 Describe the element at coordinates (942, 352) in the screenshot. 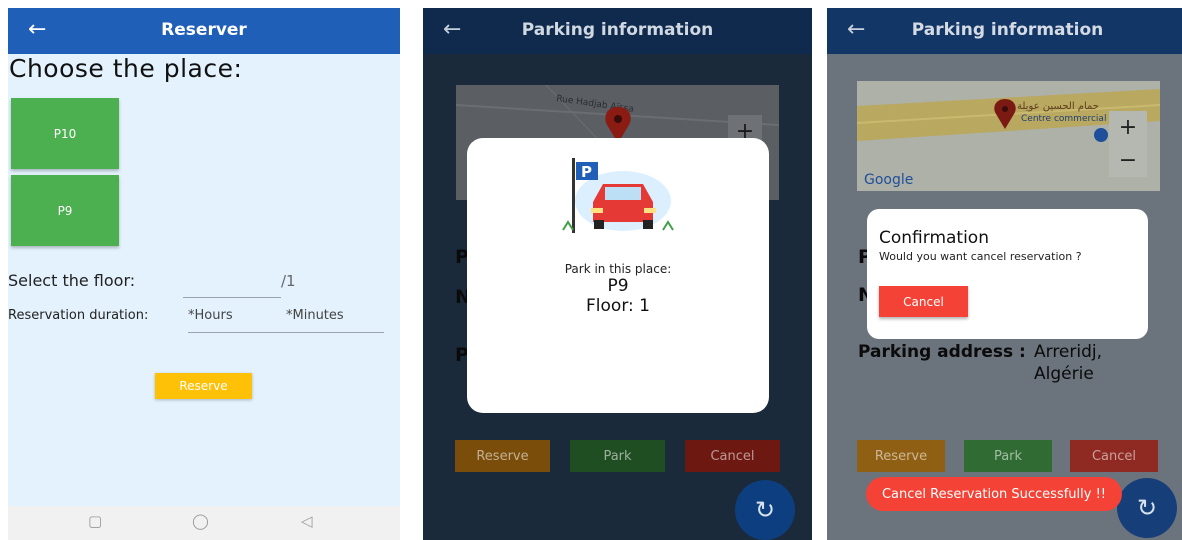

I see `address-label: Parking address :` at that location.